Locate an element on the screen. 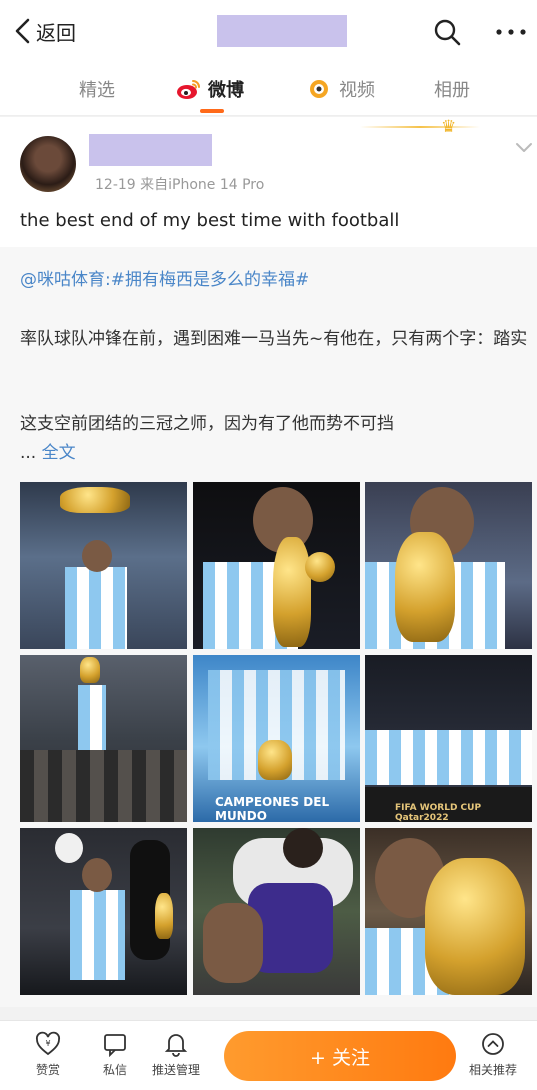 This screenshot has height=1090, width=537. decoration-line is located at coordinates (420, 127).